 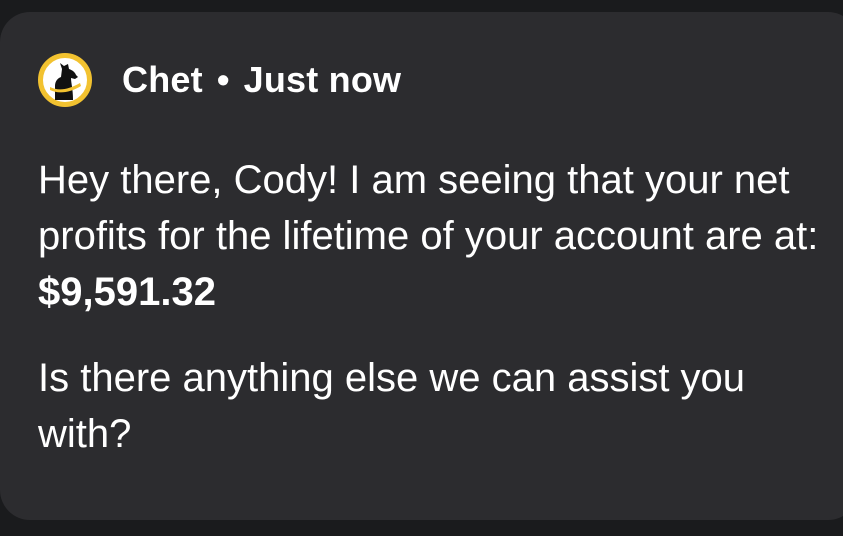 What do you see at coordinates (127, 292) in the screenshot?
I see `profit-amount: $9,591.32` at bounding box center [127, 292].